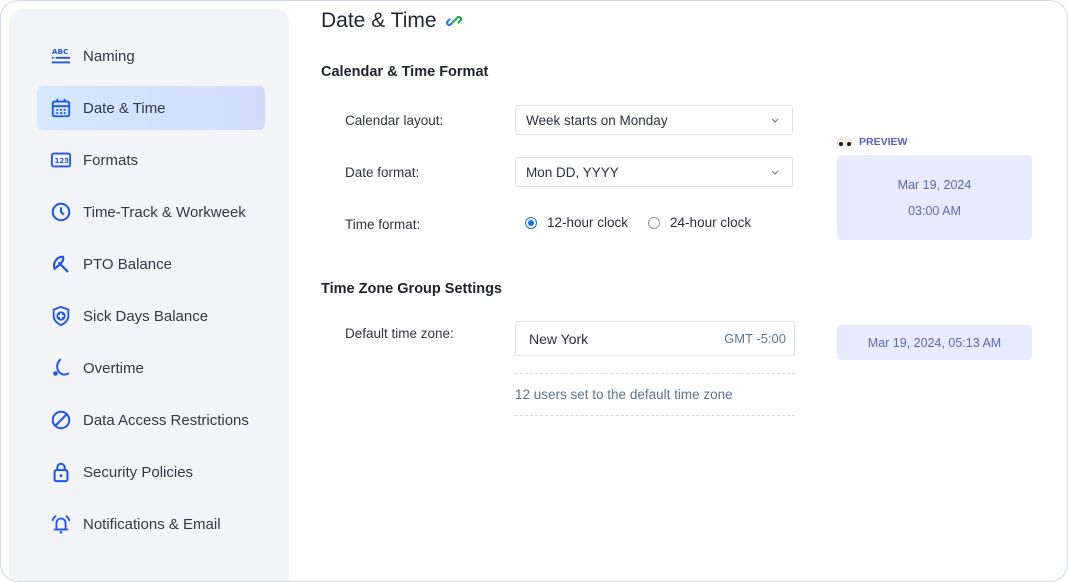  What do you see at coordinates (138, 472) in the screenshot?
I see `sidebar-item-label: Security Policies` at bounding box center [138, 472].